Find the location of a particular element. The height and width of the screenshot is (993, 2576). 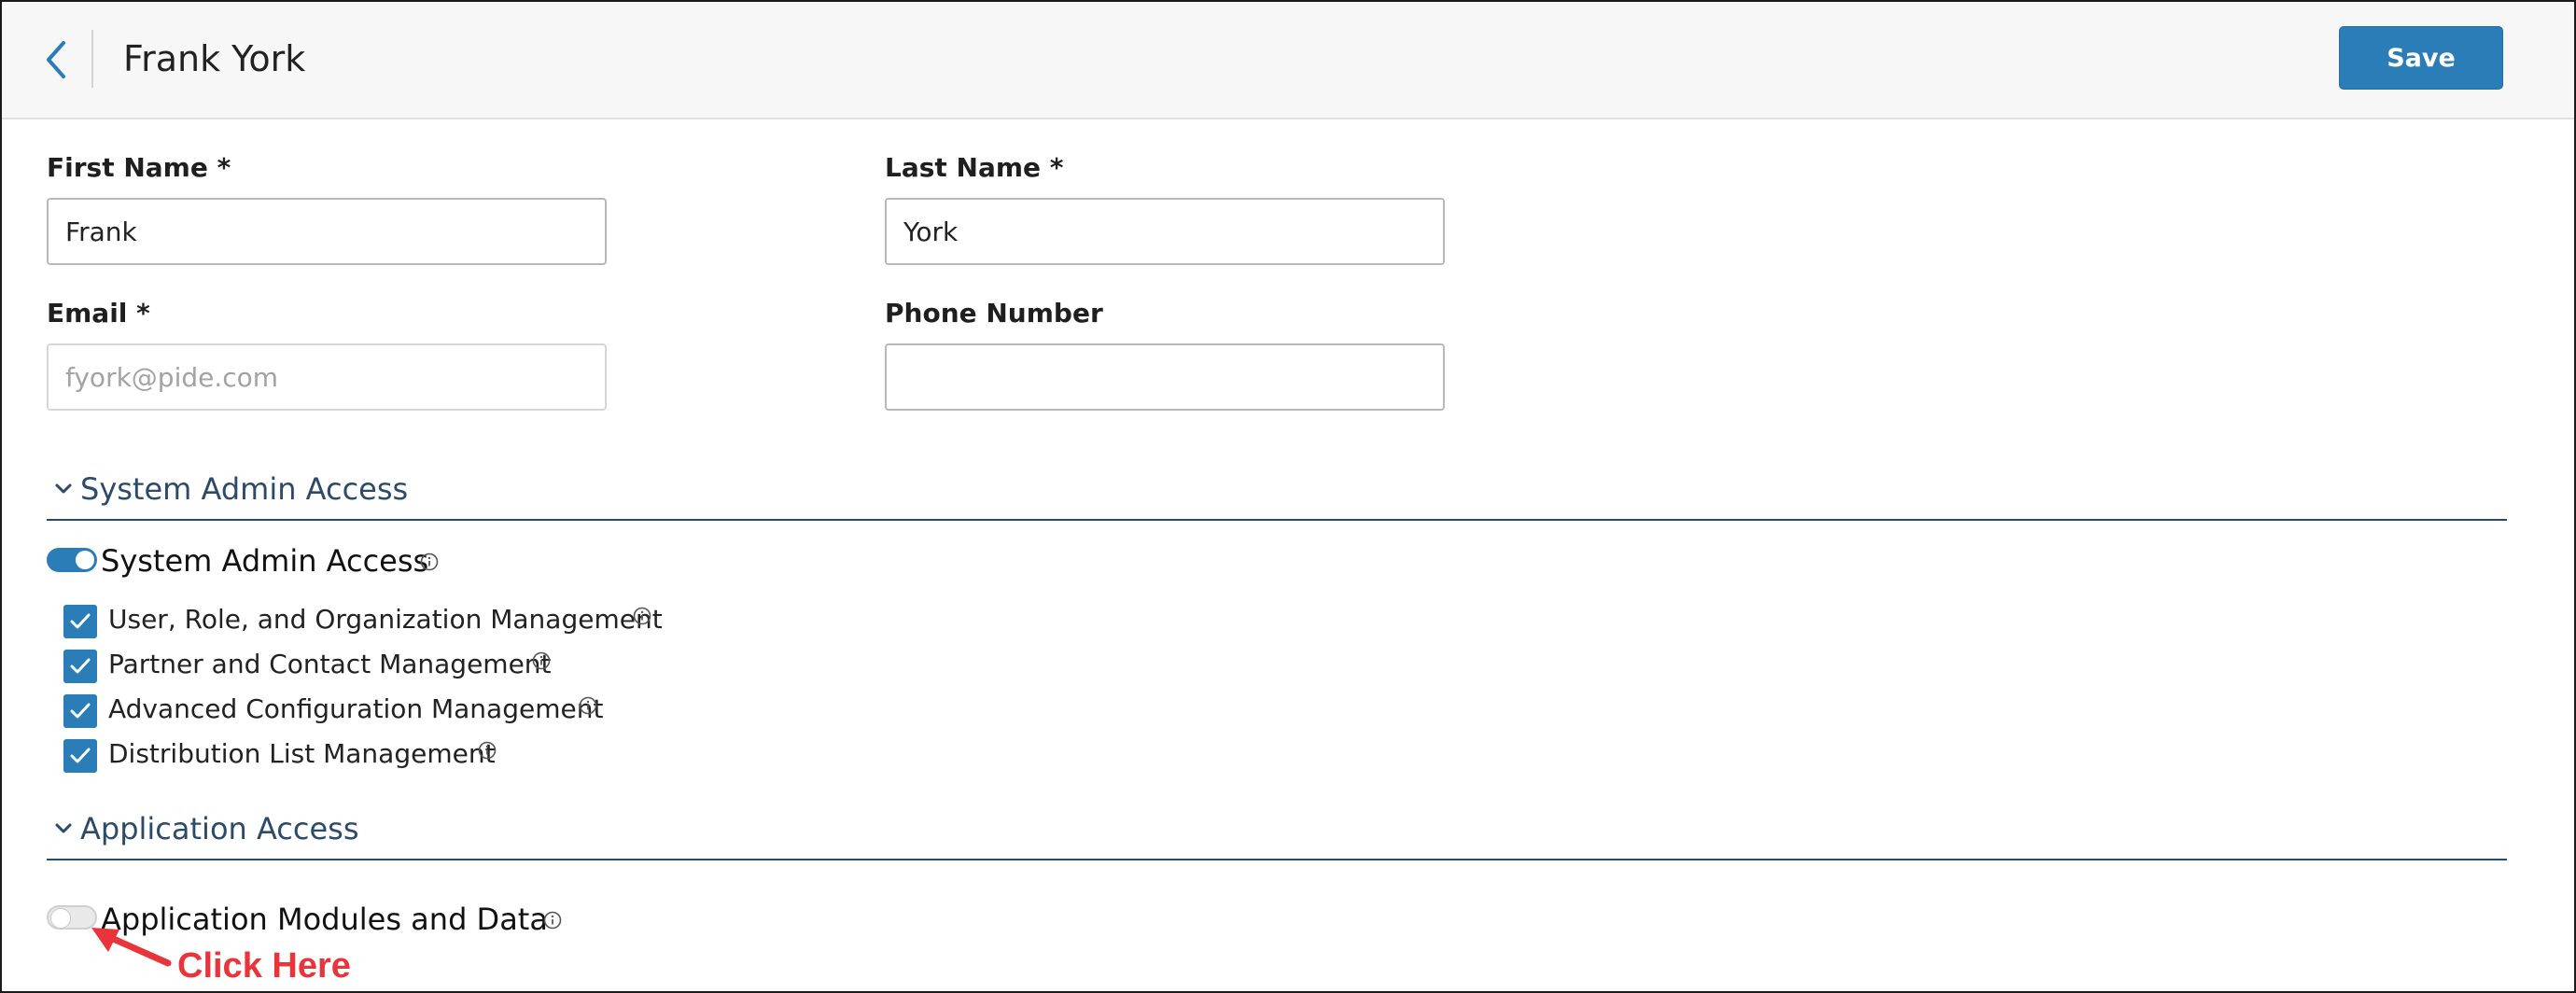

section-title: Application Access is located at coordinates (219, 828).